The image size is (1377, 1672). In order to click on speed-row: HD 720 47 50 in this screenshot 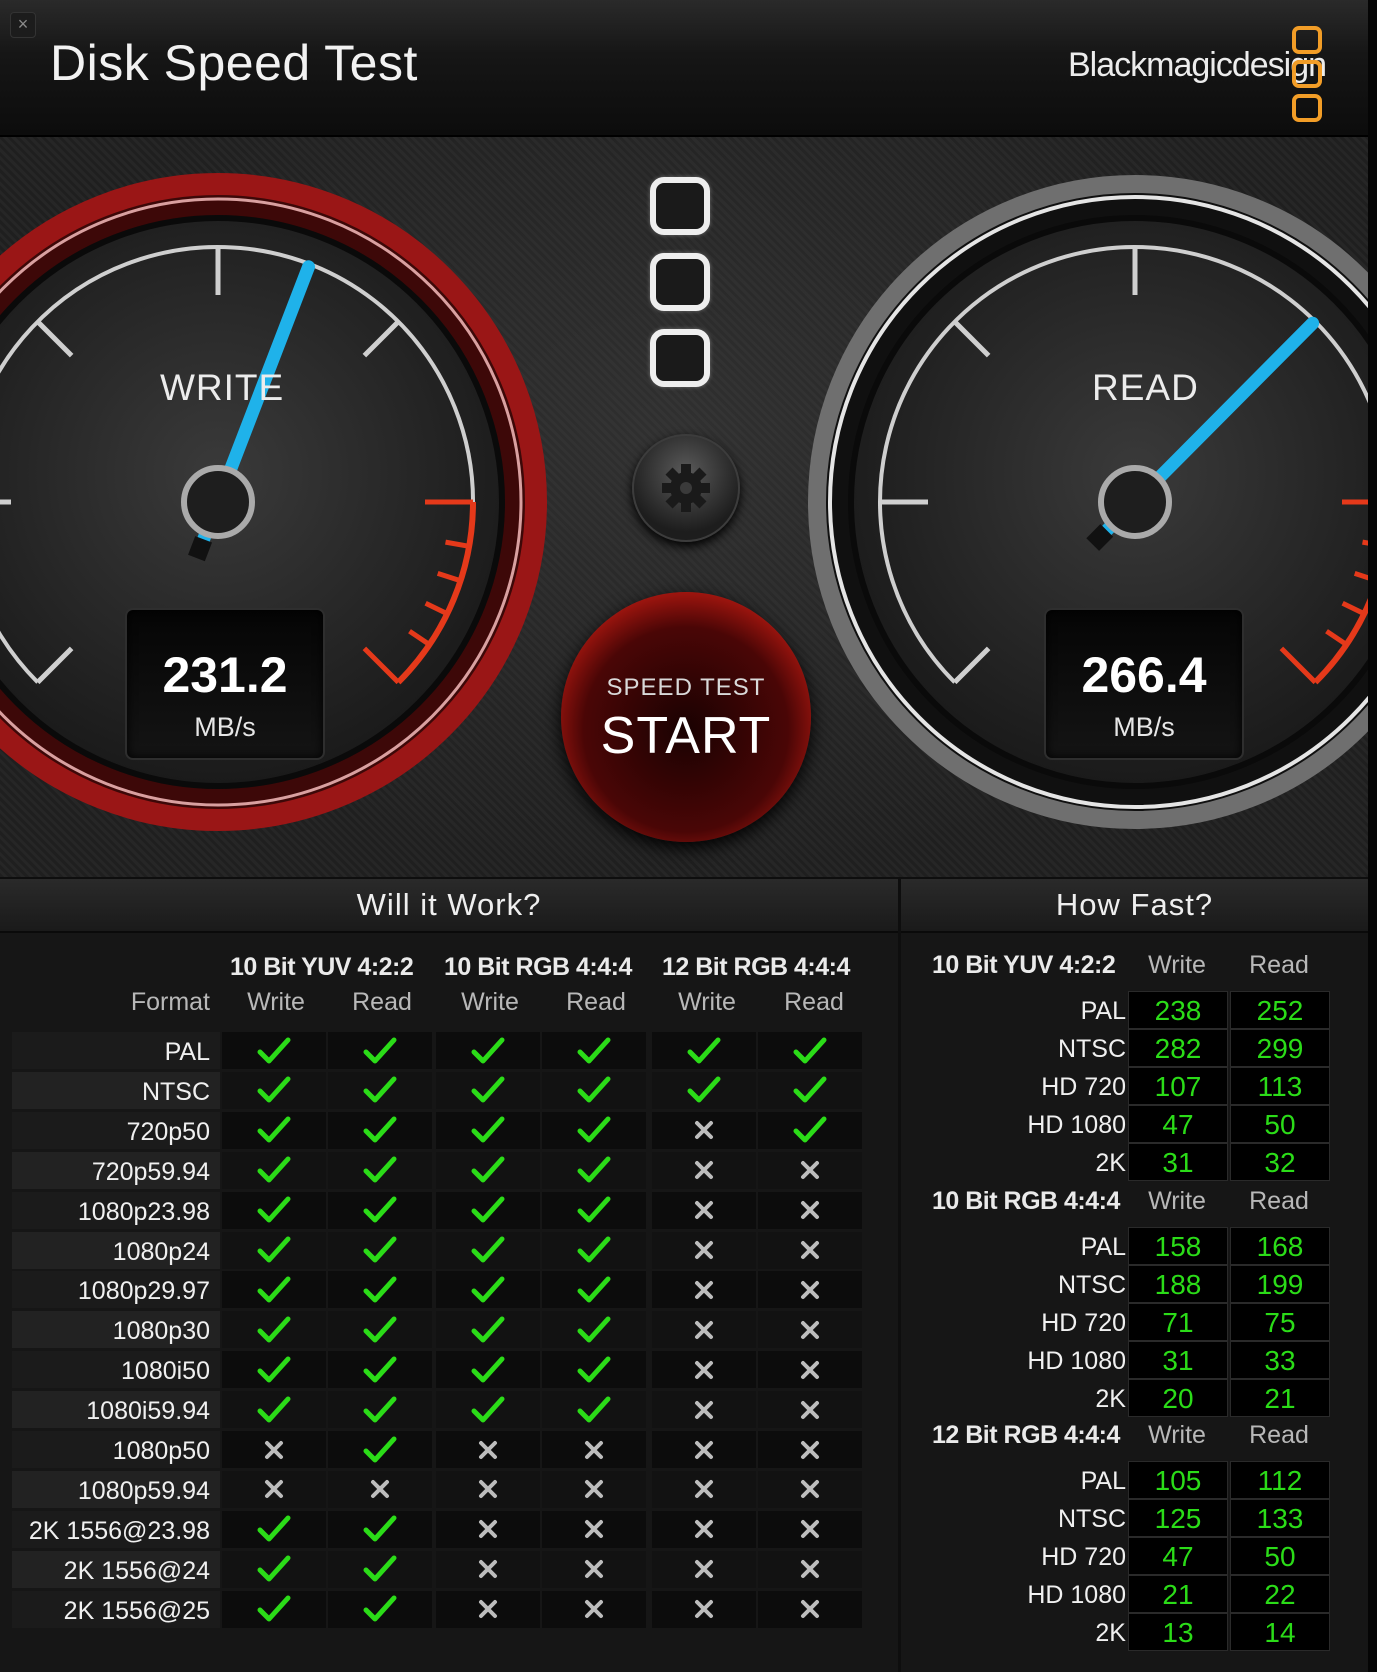, I will do `click(1134, 1556)`.